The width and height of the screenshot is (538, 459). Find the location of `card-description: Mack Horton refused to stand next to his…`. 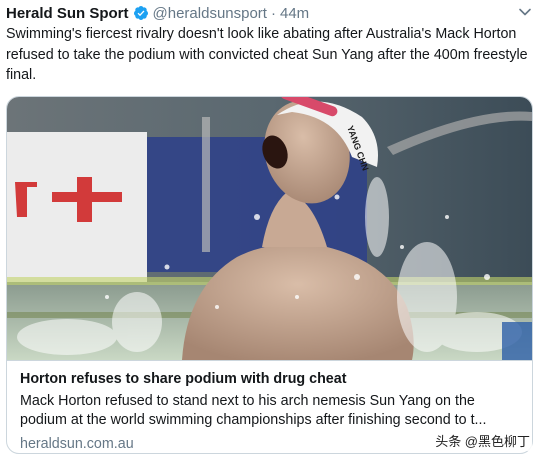

card-description: Mack Horton refused to stand next to his… is located at coordinates (253, 410).